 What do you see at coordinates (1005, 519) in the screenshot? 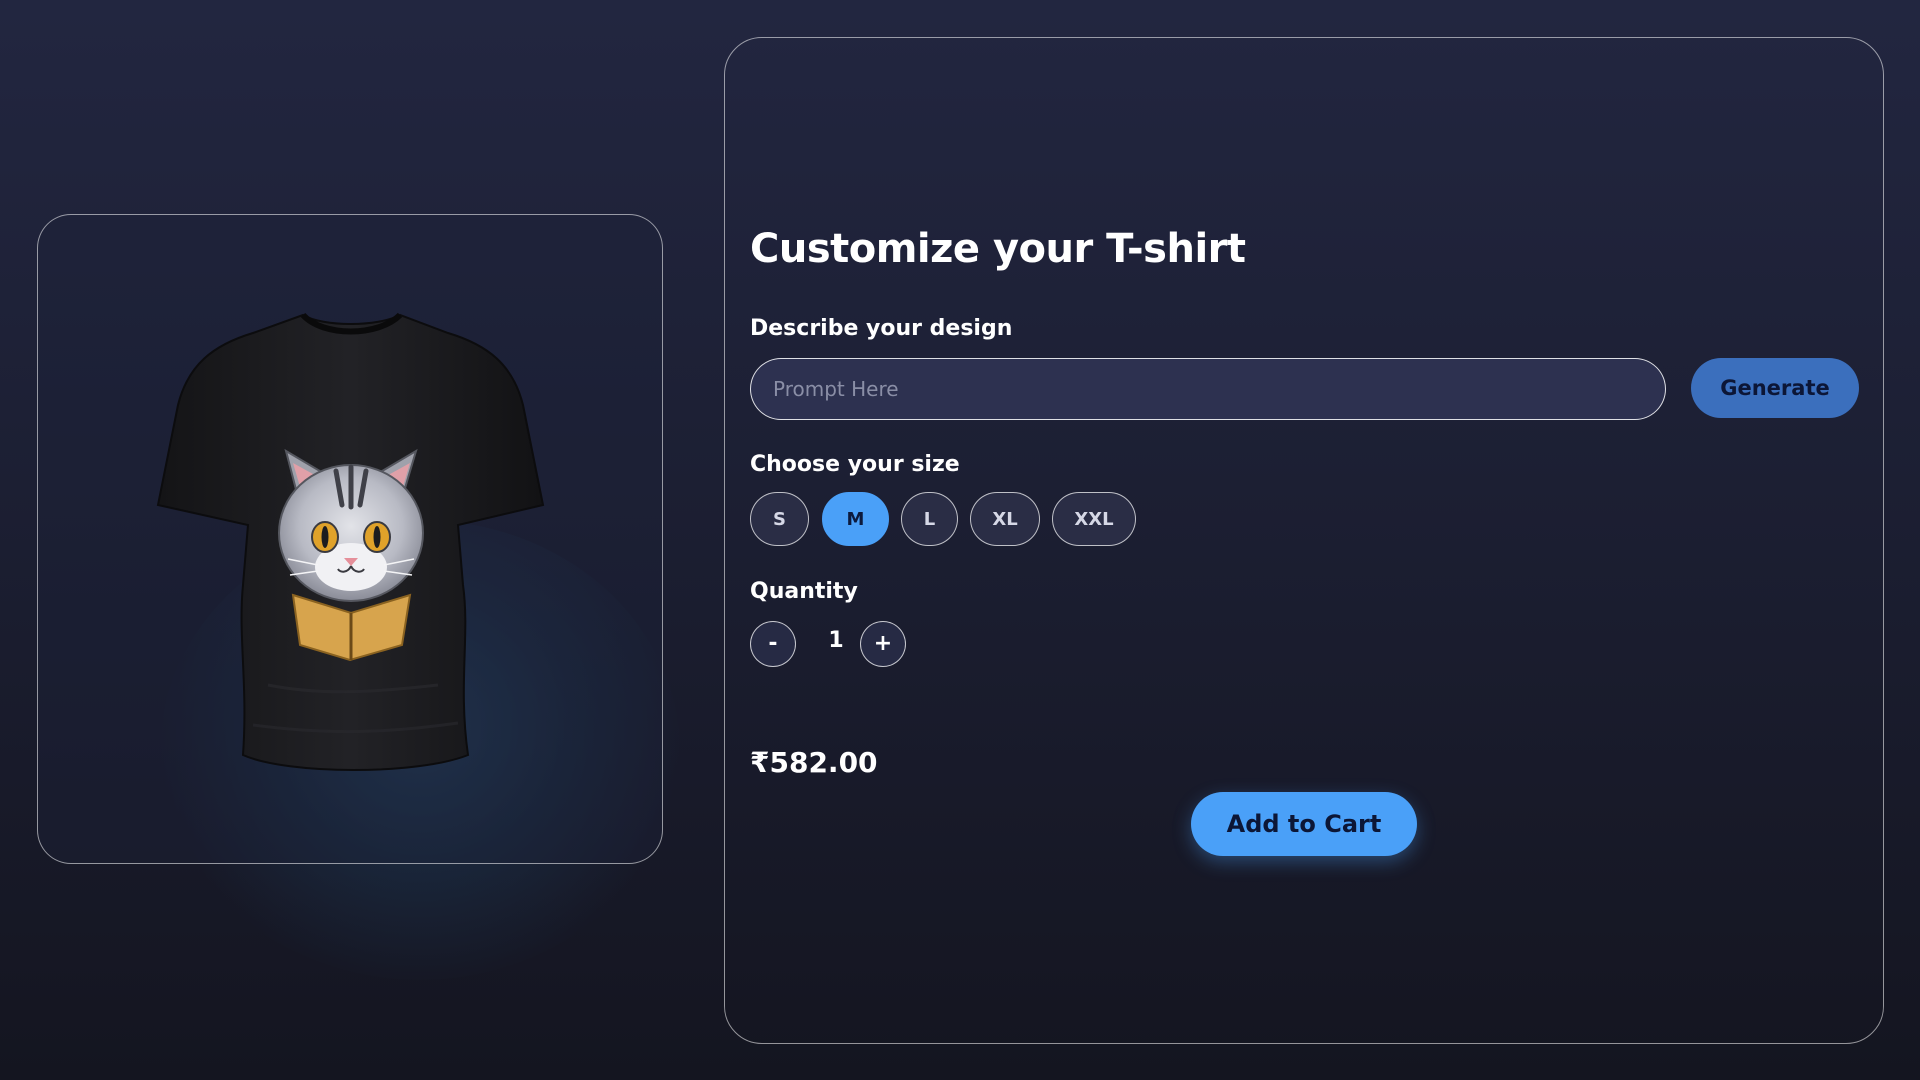
I see `size-option-xl: XL` at bounding box center [1005, 519].